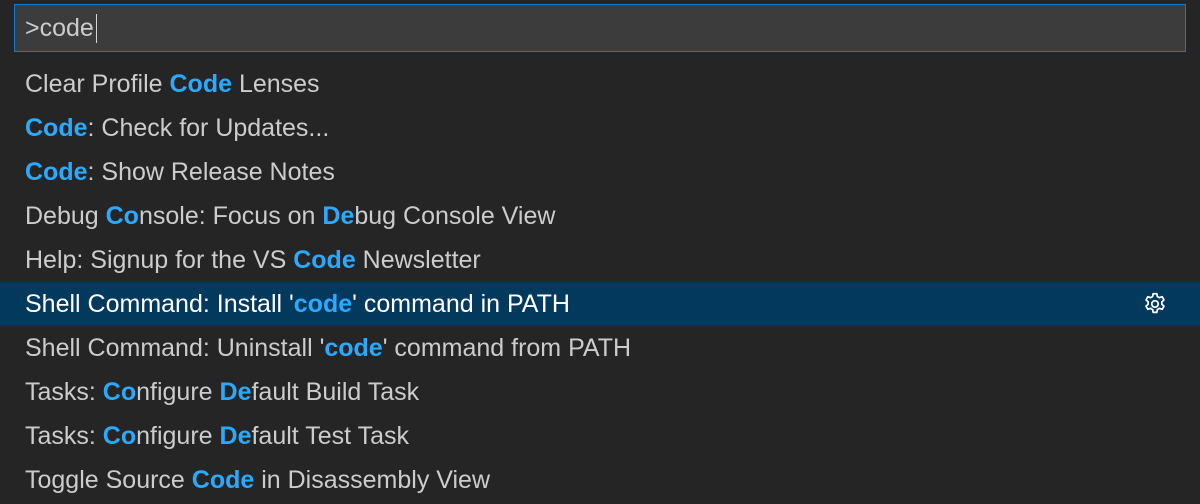 Image resolution: width=1200 pixels, height=504 pixels. Describe the element at coordinates (507, 348) in the screenshot. I see `label-text: ' command from PATH` at that location.